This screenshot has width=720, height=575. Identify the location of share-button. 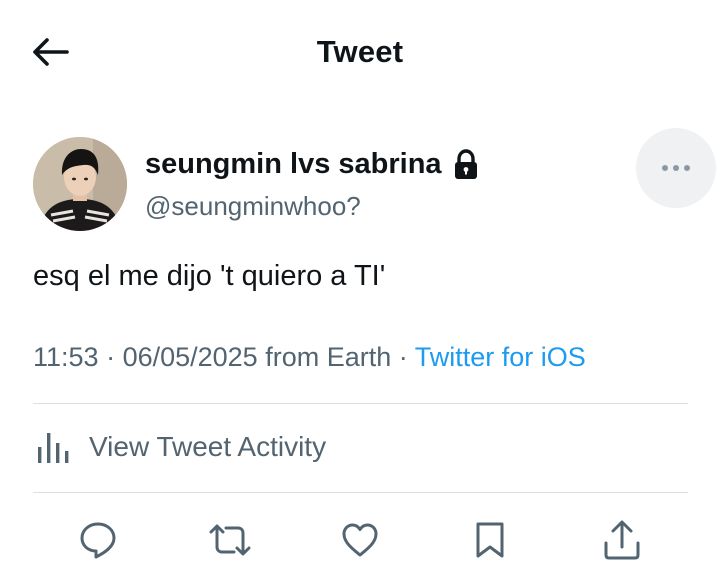
(622, 540).